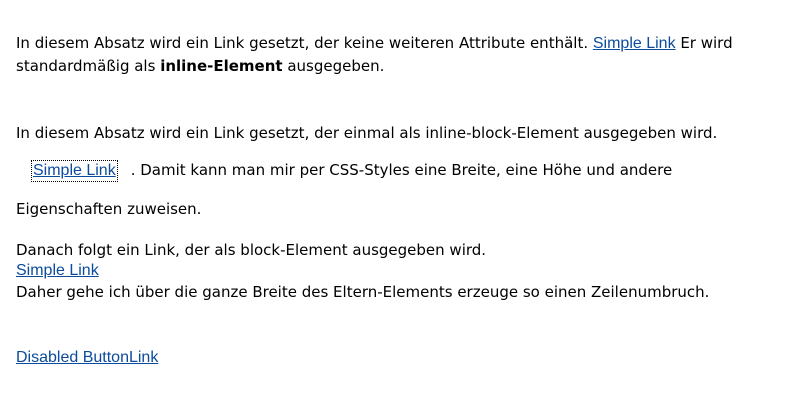 The width and height of the screenshot is (800, 402). I want to click on text: ausgegeben., so click(333, 66).